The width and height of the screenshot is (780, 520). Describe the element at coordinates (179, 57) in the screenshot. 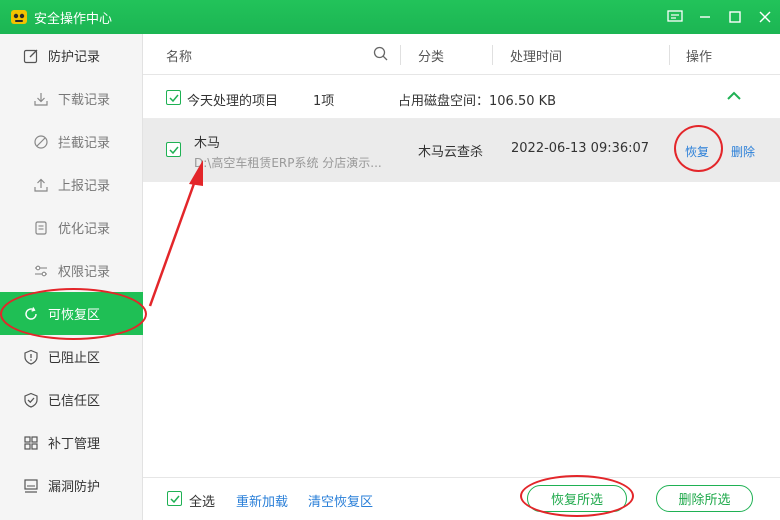

I see `header-name: 名称` at that location.